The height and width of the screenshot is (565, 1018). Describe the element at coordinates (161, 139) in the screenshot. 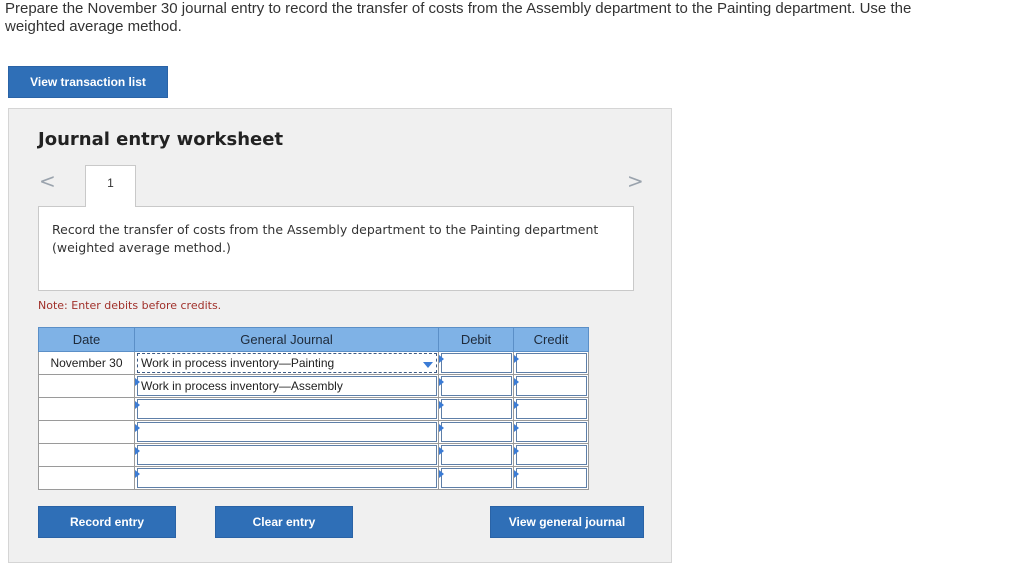

I see `worksheet-title: Journal entry worksheet` at that location.